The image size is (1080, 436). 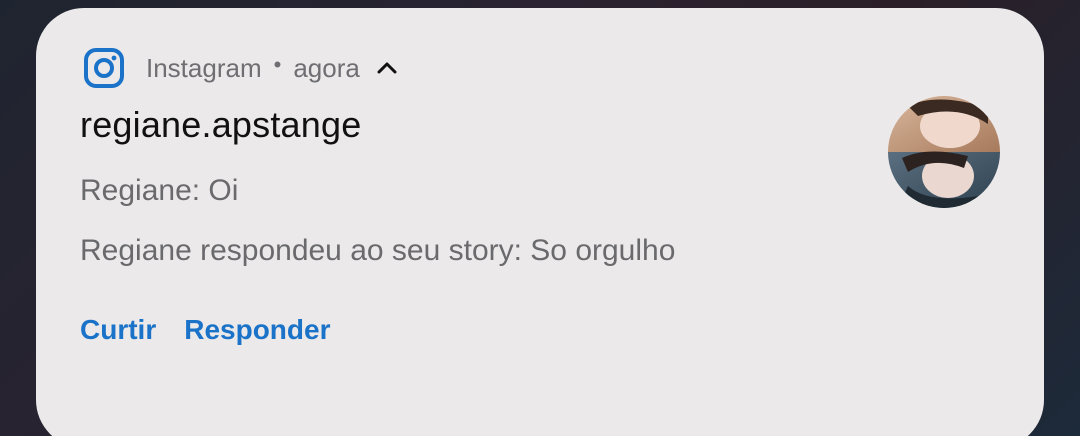 I want to click on reply-button: Responder, so click(x=257, y=330).